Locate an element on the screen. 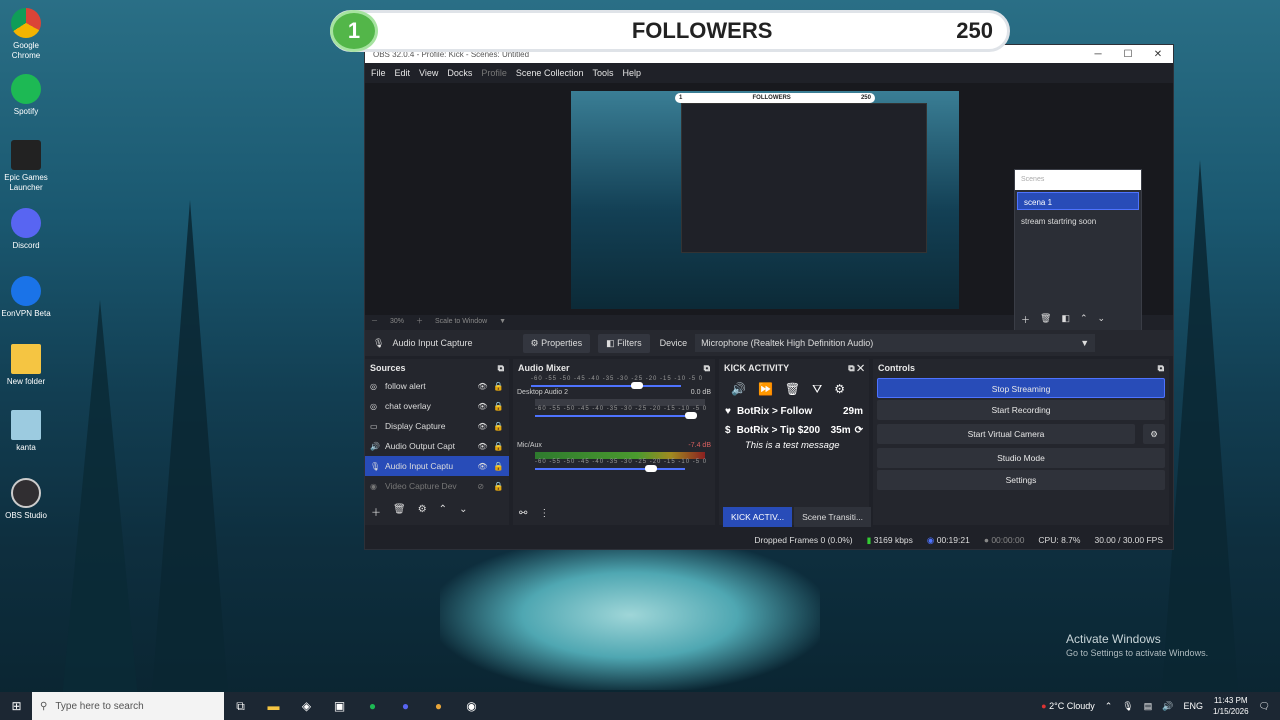  menu-docks: Docks is located at coordinates (459, 73).